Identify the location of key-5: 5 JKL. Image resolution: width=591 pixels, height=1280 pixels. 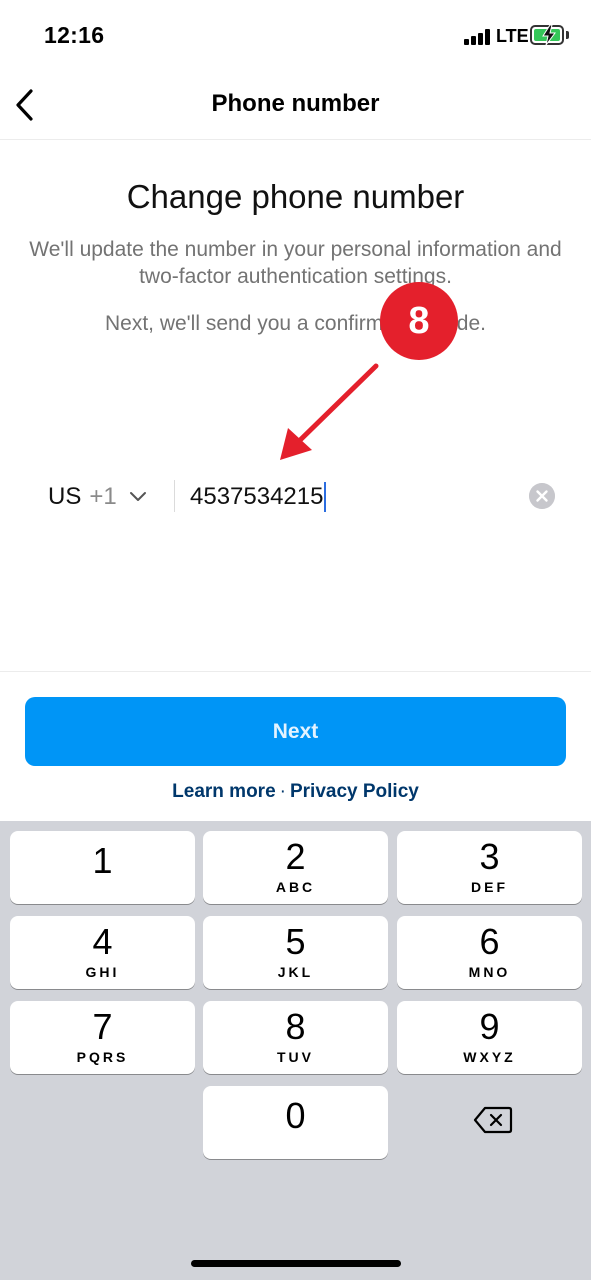
(295, 952).